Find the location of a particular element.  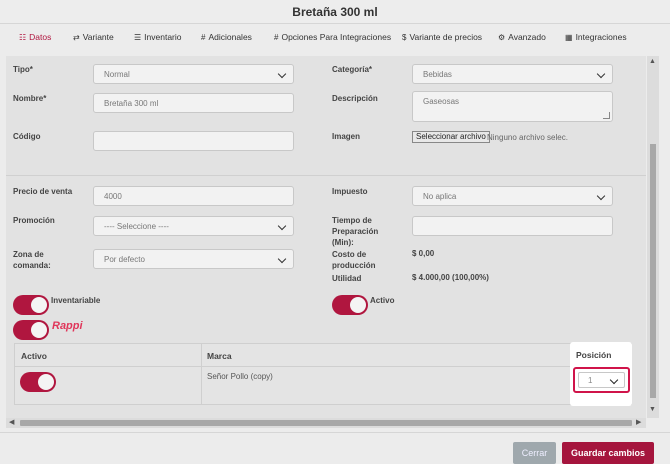

tab-variante-precios: $ Variante de precios is located at coordinates (442, 37).